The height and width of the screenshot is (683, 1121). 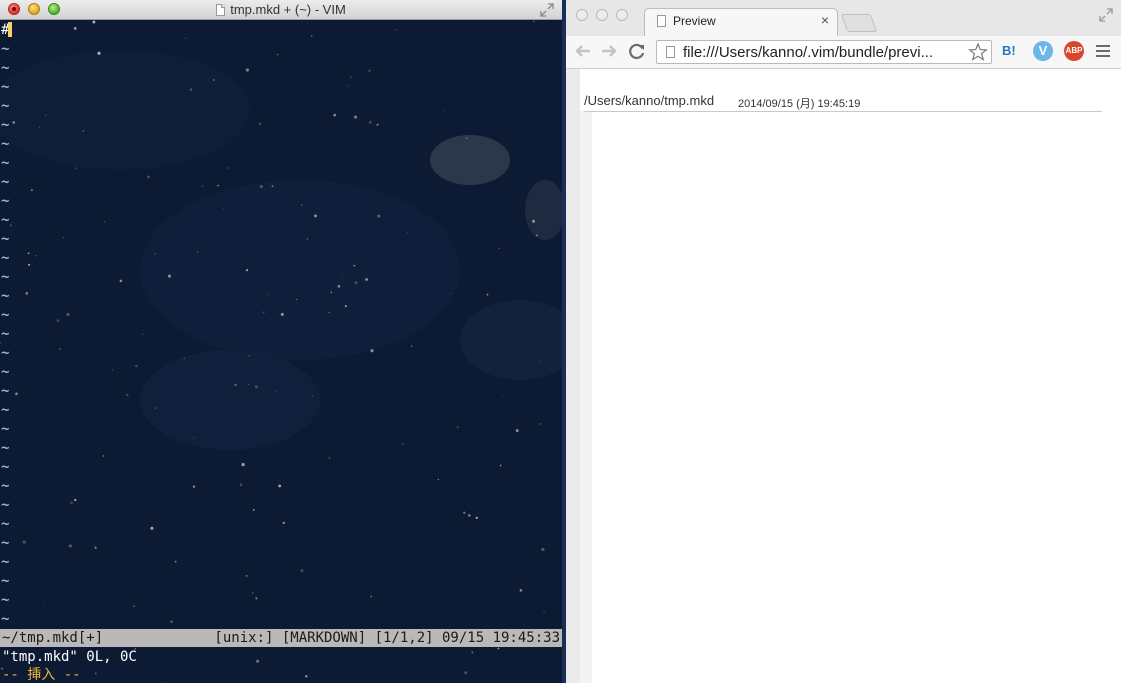 I want to click on bookmark-star-icon, so click(x=978, y=52).